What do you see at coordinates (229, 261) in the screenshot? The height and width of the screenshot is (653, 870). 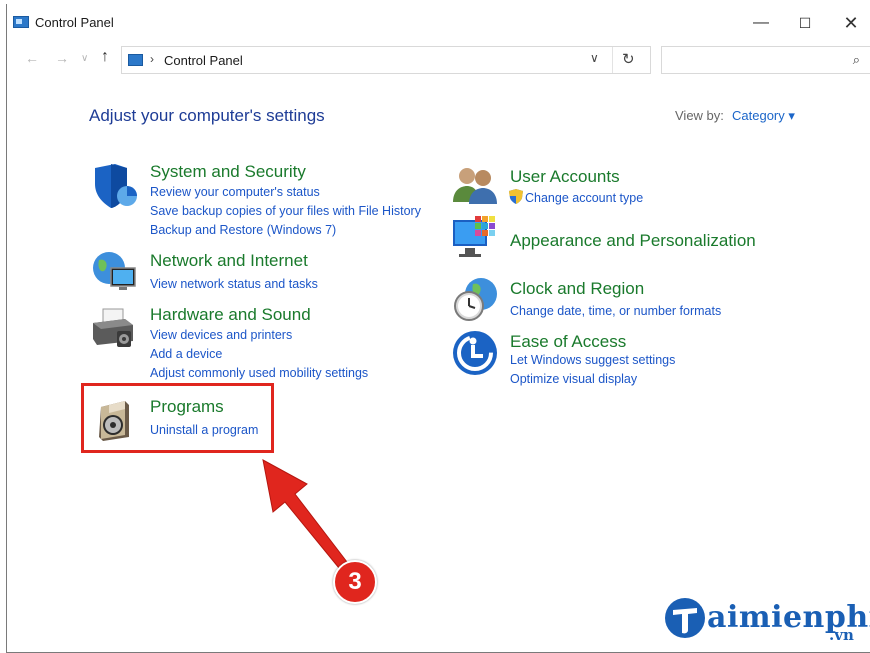 I see `category-title: Network and Internet` at bounding box center [229, 261].